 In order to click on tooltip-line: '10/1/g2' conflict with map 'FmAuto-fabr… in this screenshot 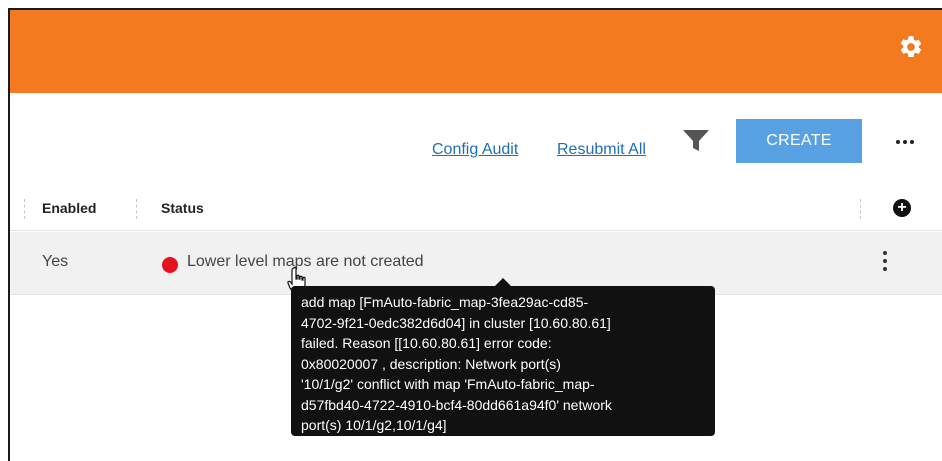, I will do `click(448, 384)`.